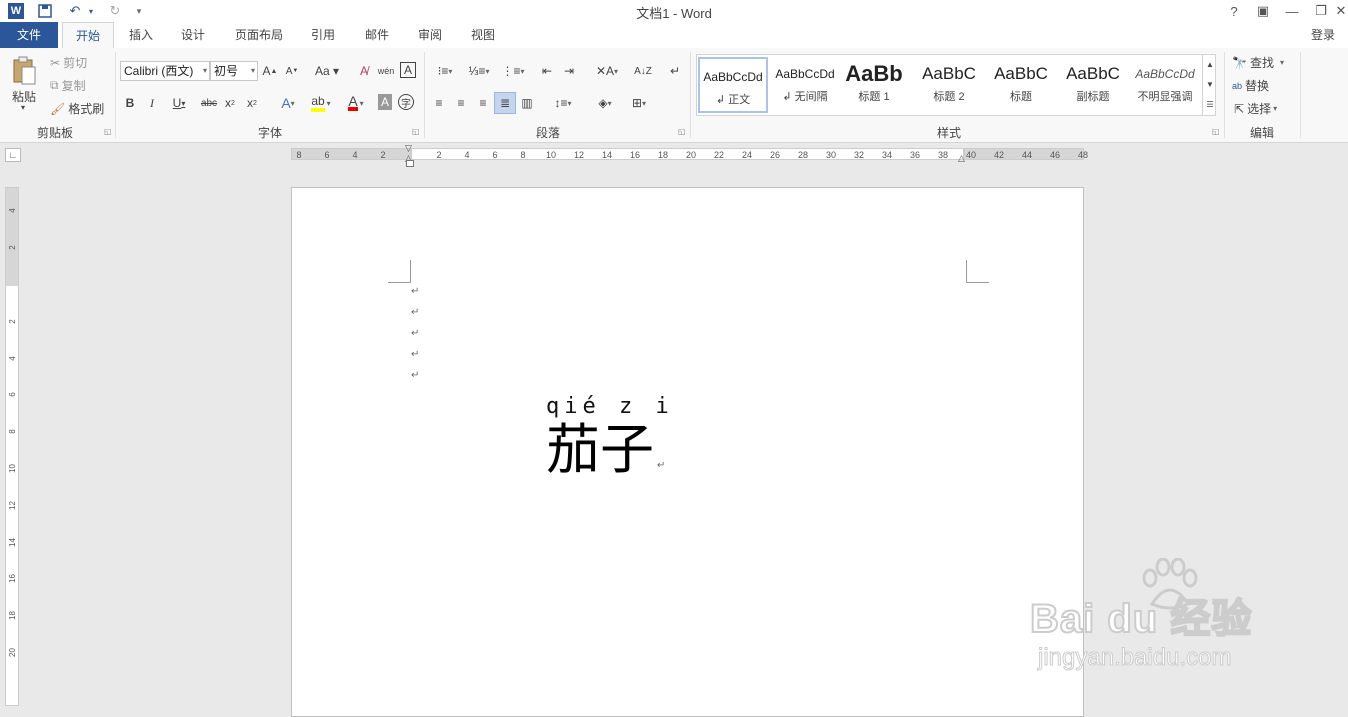  Describe the element at coordinates (252, 103) in the screenshot. I see `superscript-icon: x2` at that location.